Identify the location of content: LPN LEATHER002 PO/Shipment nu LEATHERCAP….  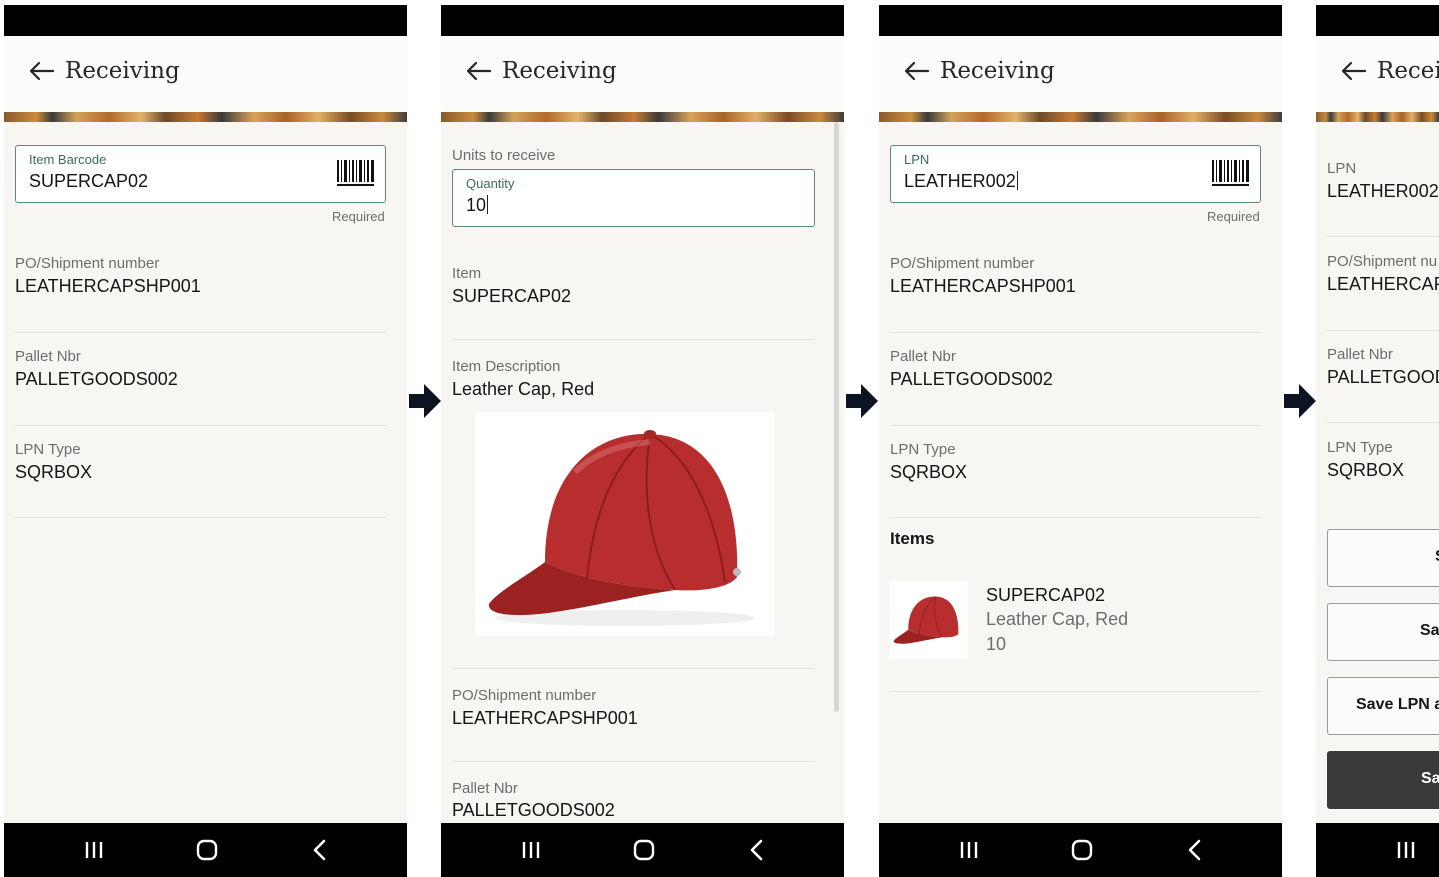
(1377, 472).